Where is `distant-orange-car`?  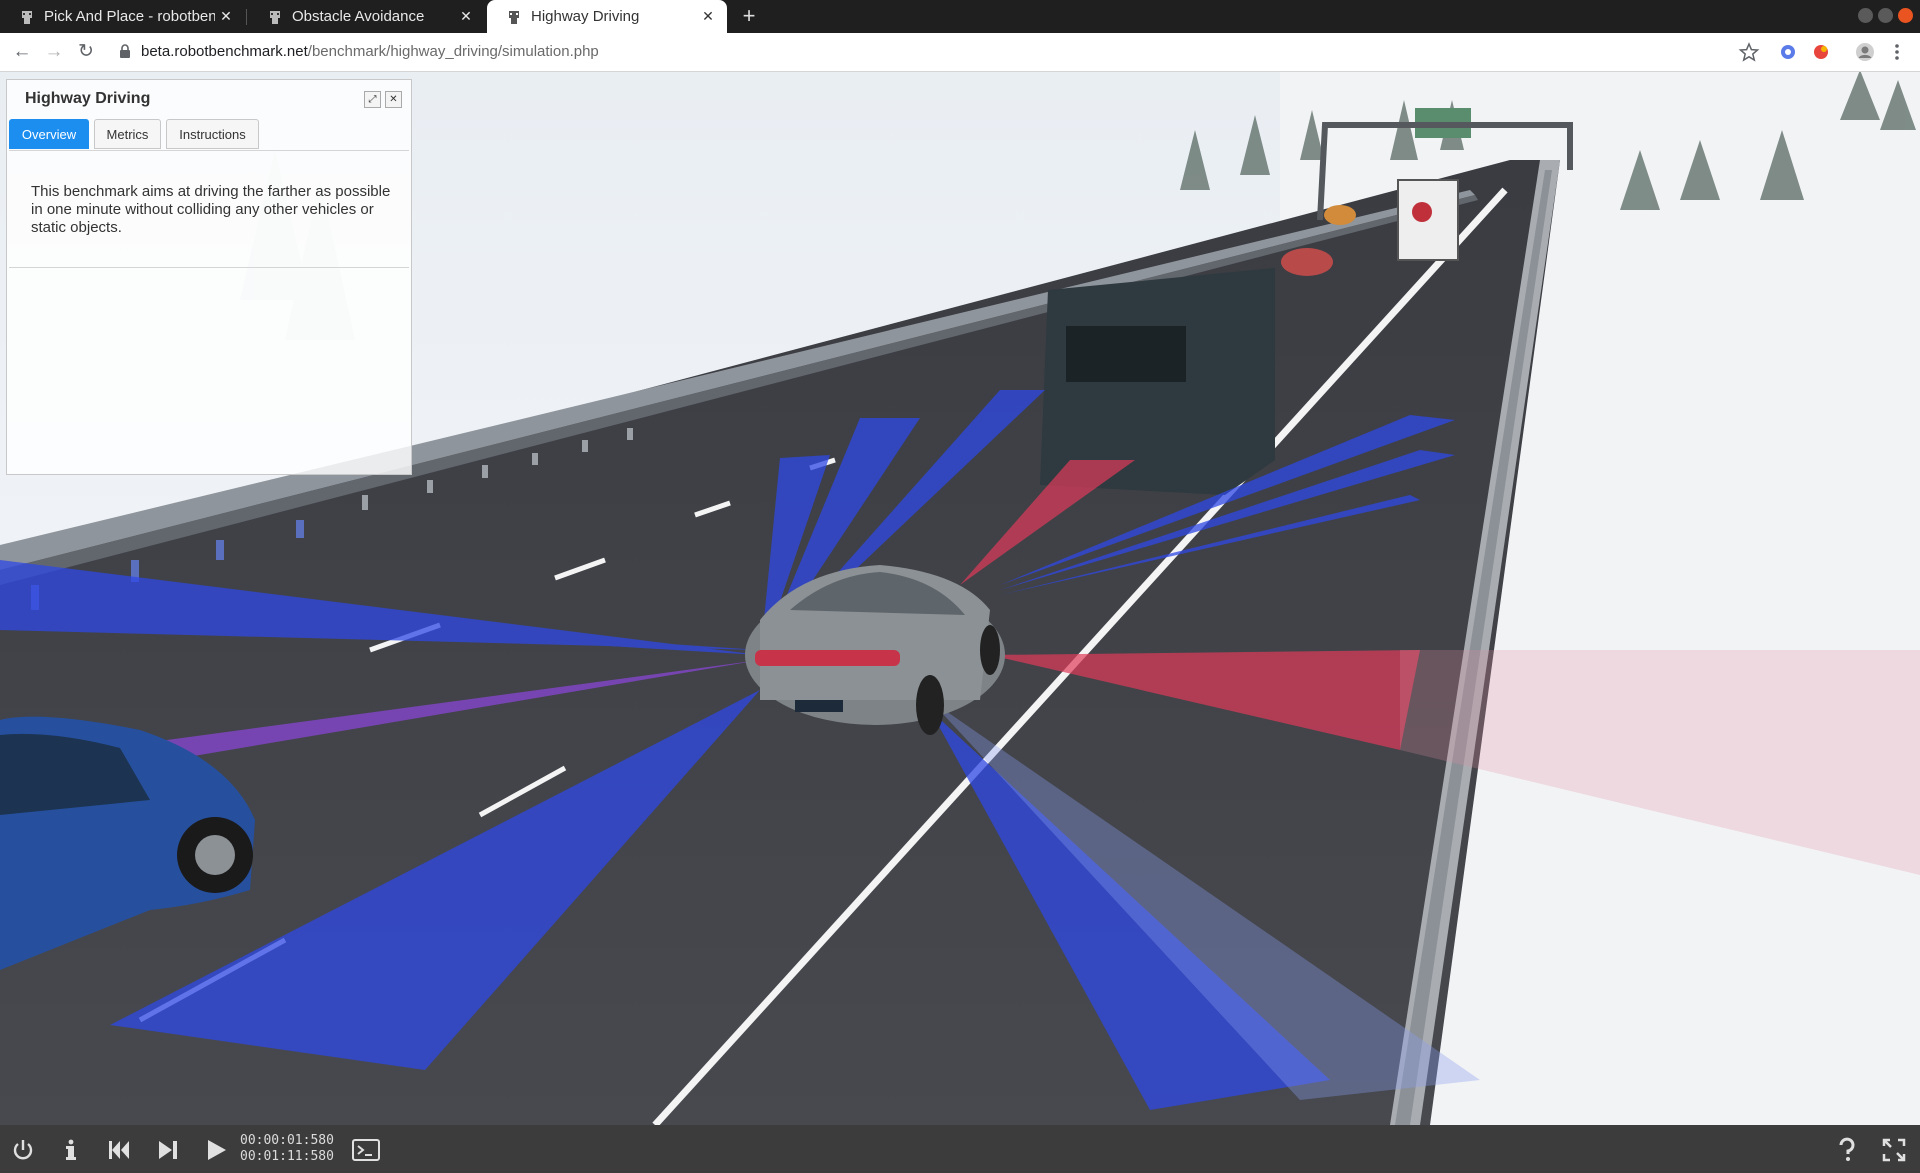 distant-orange-car is located at coordinates (1340, 215).